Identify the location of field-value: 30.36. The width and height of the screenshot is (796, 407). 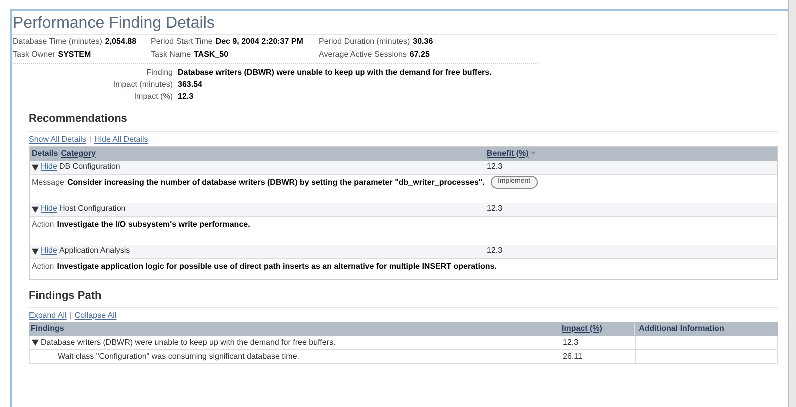
(423, 42).